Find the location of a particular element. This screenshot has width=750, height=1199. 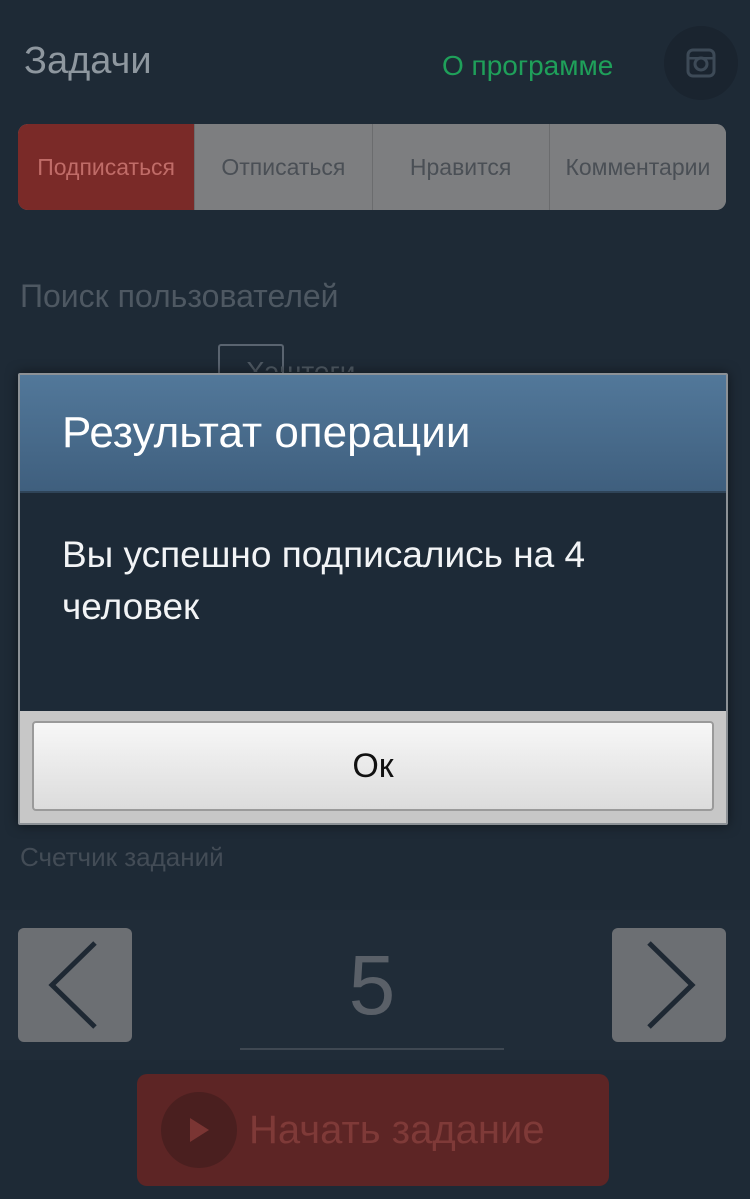

ok-button: Ок is located at coordinates (373, 766).